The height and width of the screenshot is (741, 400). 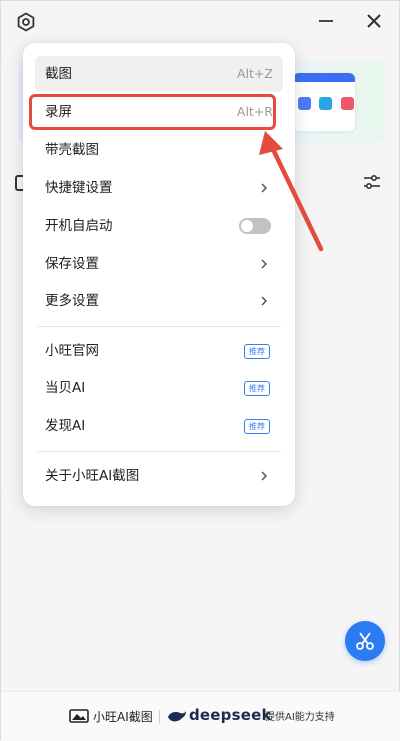 I want to click on close-button, so click(x=374, y=21).